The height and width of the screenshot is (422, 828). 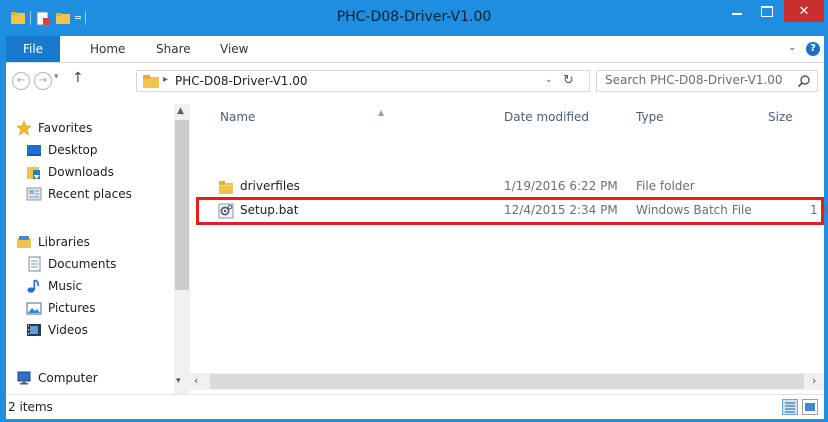 I want to click on libraries-icon, so click(x=24, y=242).